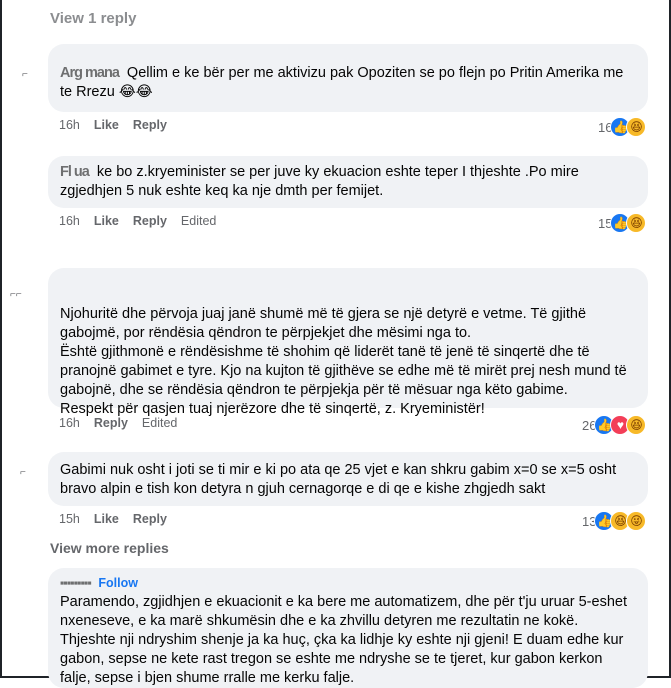 The height and width of the screenshot is (688, 671). What do you see at coordinates (118, 583) in the screenshot?
I see `follow-button: Follow` at bounding box center [118, 583].